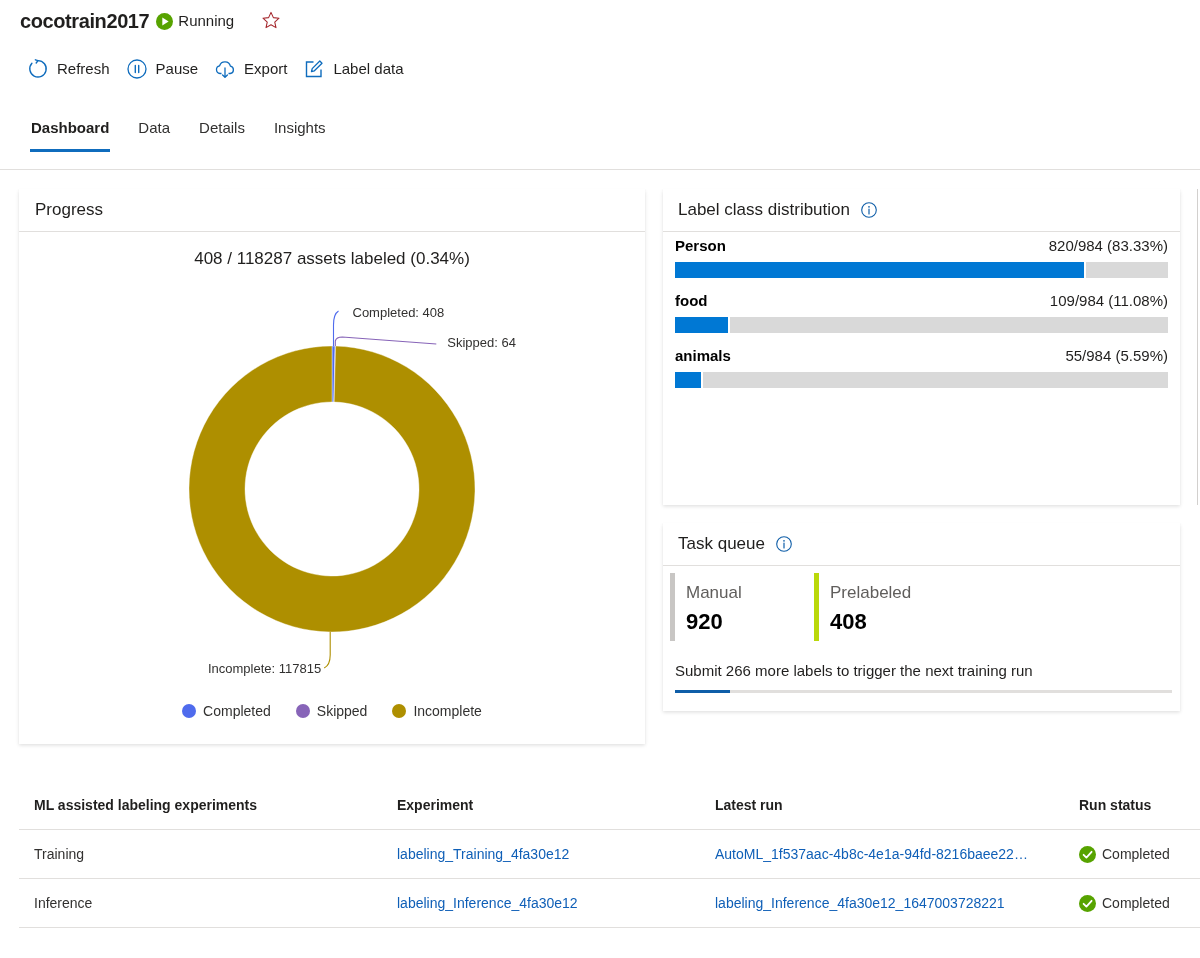 The image size is (1200, 958). Describe the element at coordinates (447, 711) in the screenshot. I see `legend-label: Incomplete` at that location.